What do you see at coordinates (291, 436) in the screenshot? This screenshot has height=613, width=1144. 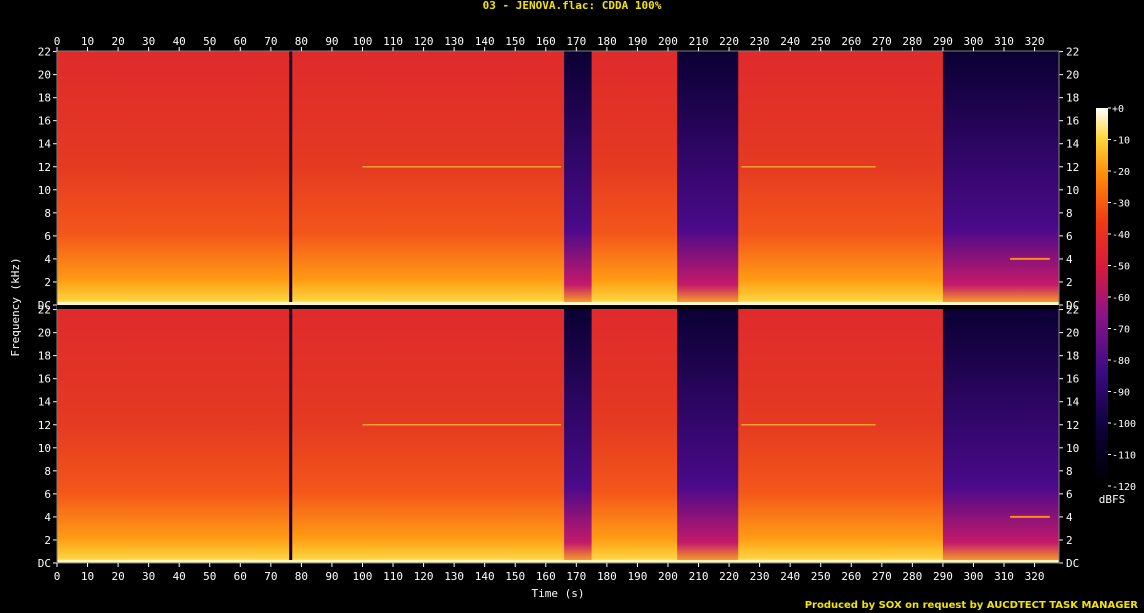 I see `silence-gap` at bounding box center [291, 436].